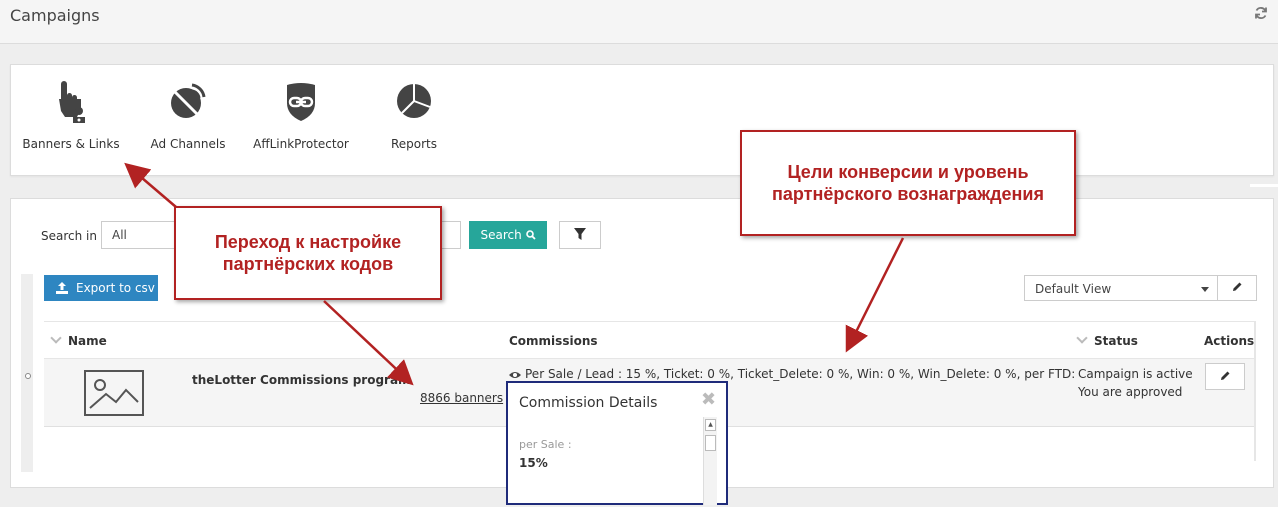  I want to click on scroll-up-icon: ▲, so click(710, 425).